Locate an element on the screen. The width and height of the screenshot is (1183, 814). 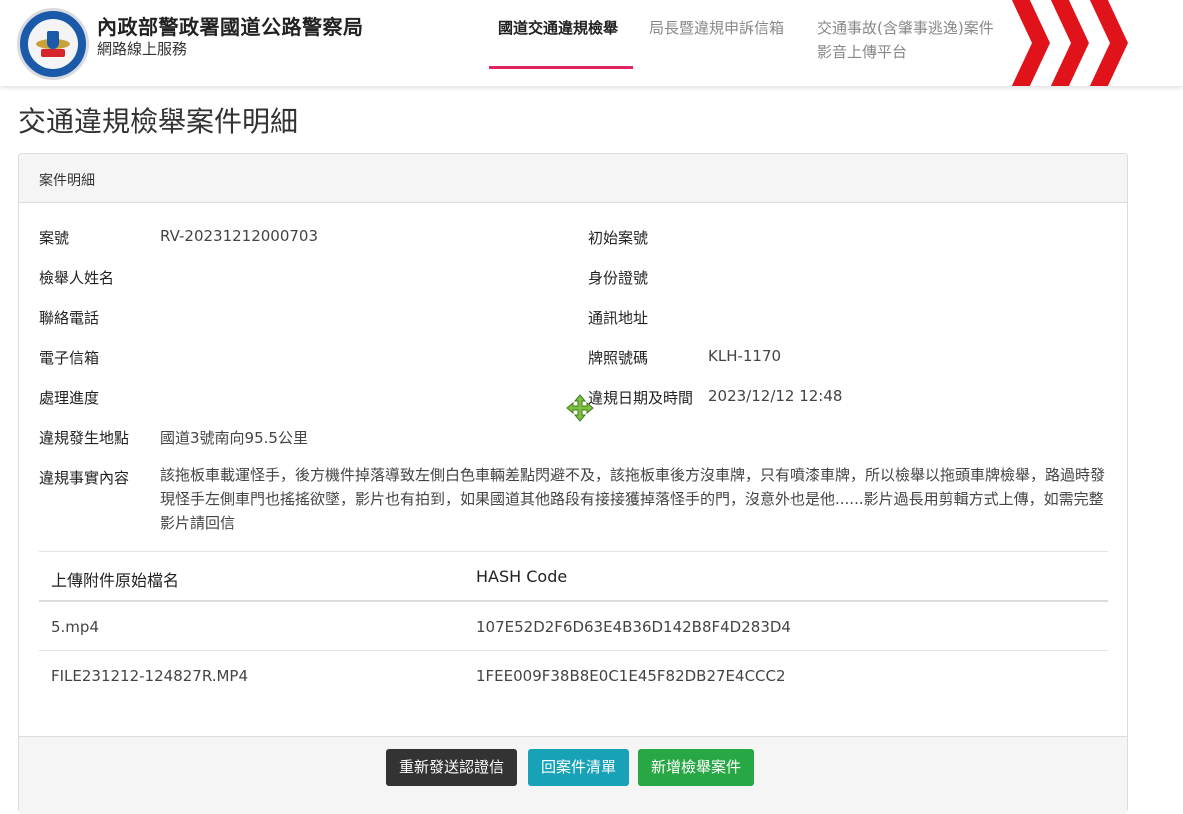
site-title: 內政部警政署國道公路警察局 is located at coordinates (230, 25).